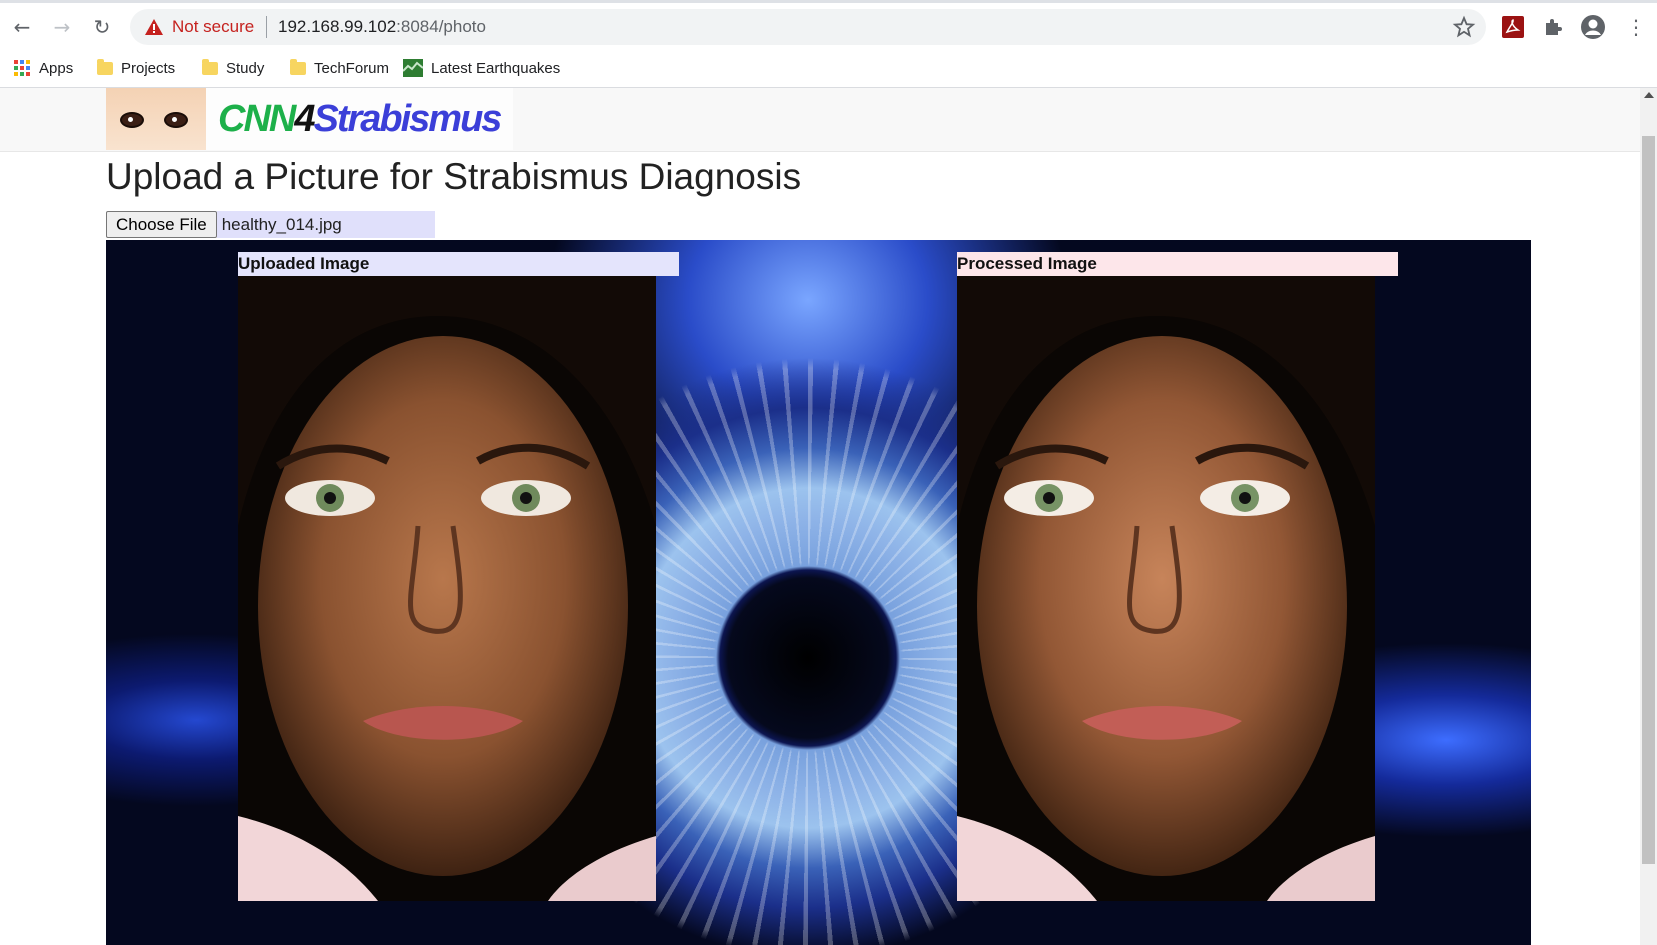 This screenshot has width=1657, height=945. What do you see at coordinates (156, 119) in the screenshot?
I see `logo-eyes-icon` at bounding box center [156, 119].